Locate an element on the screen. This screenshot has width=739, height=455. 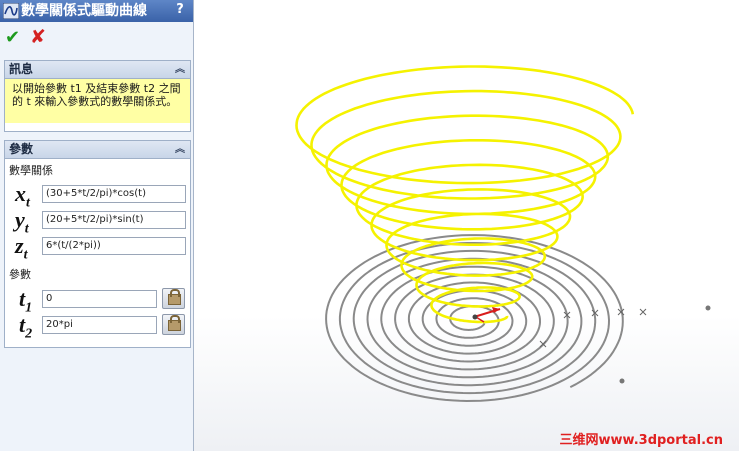
help-button: ? is located at coordinates (180, 10).